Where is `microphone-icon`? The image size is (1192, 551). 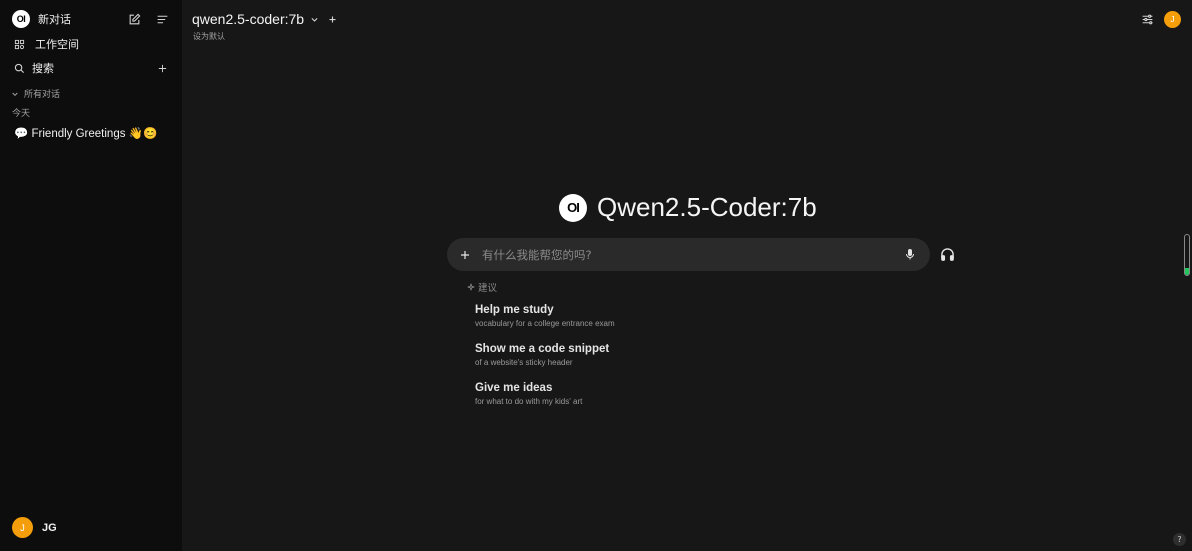 microphone-icon is located at coordinates (910, 254).